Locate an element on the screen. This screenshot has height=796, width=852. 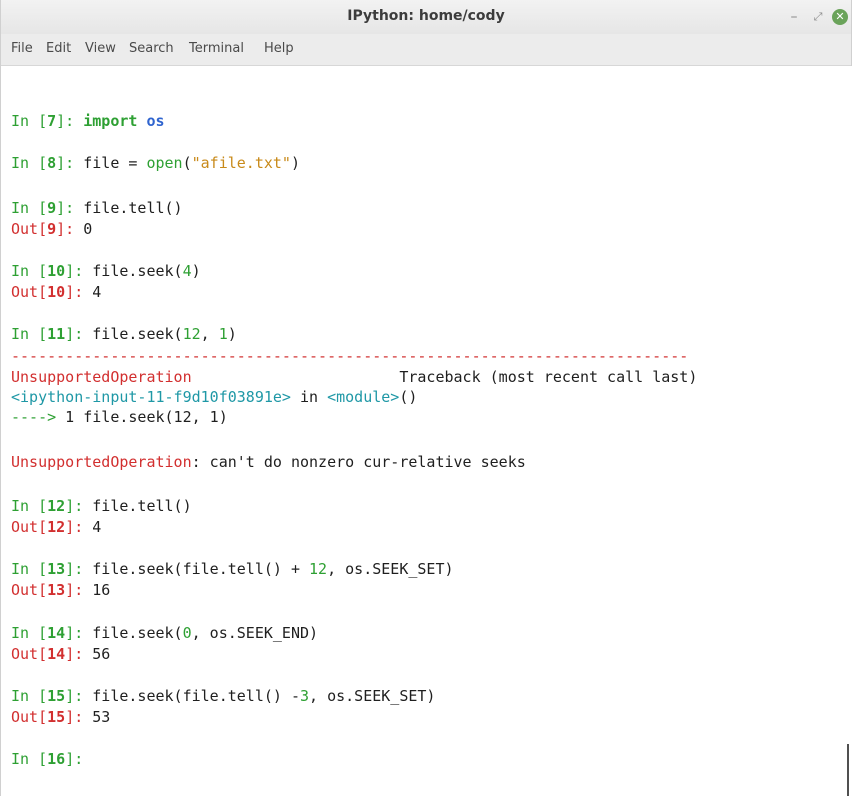
traceback-arrow-line: ----> 1 file.seek(12, 1) is located at coordinates (119, 417).